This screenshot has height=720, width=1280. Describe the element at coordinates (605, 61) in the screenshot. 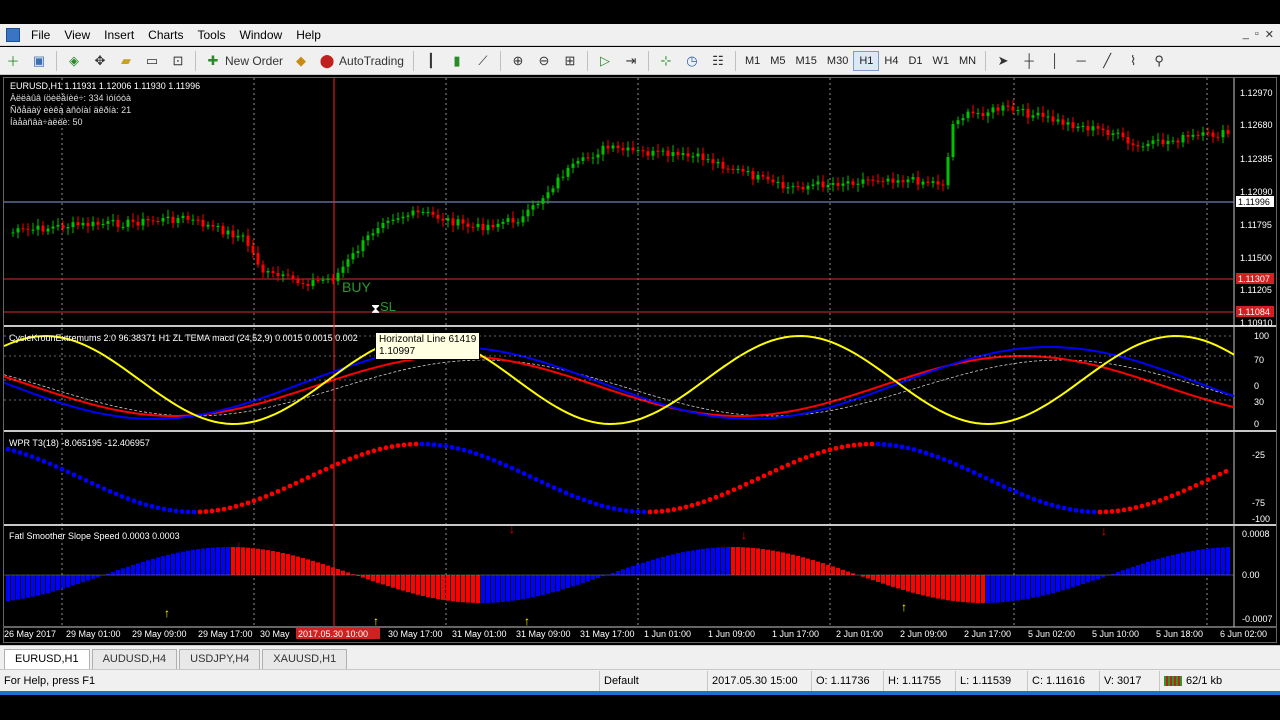

I see `autoscroll-button: ▷` at that location.